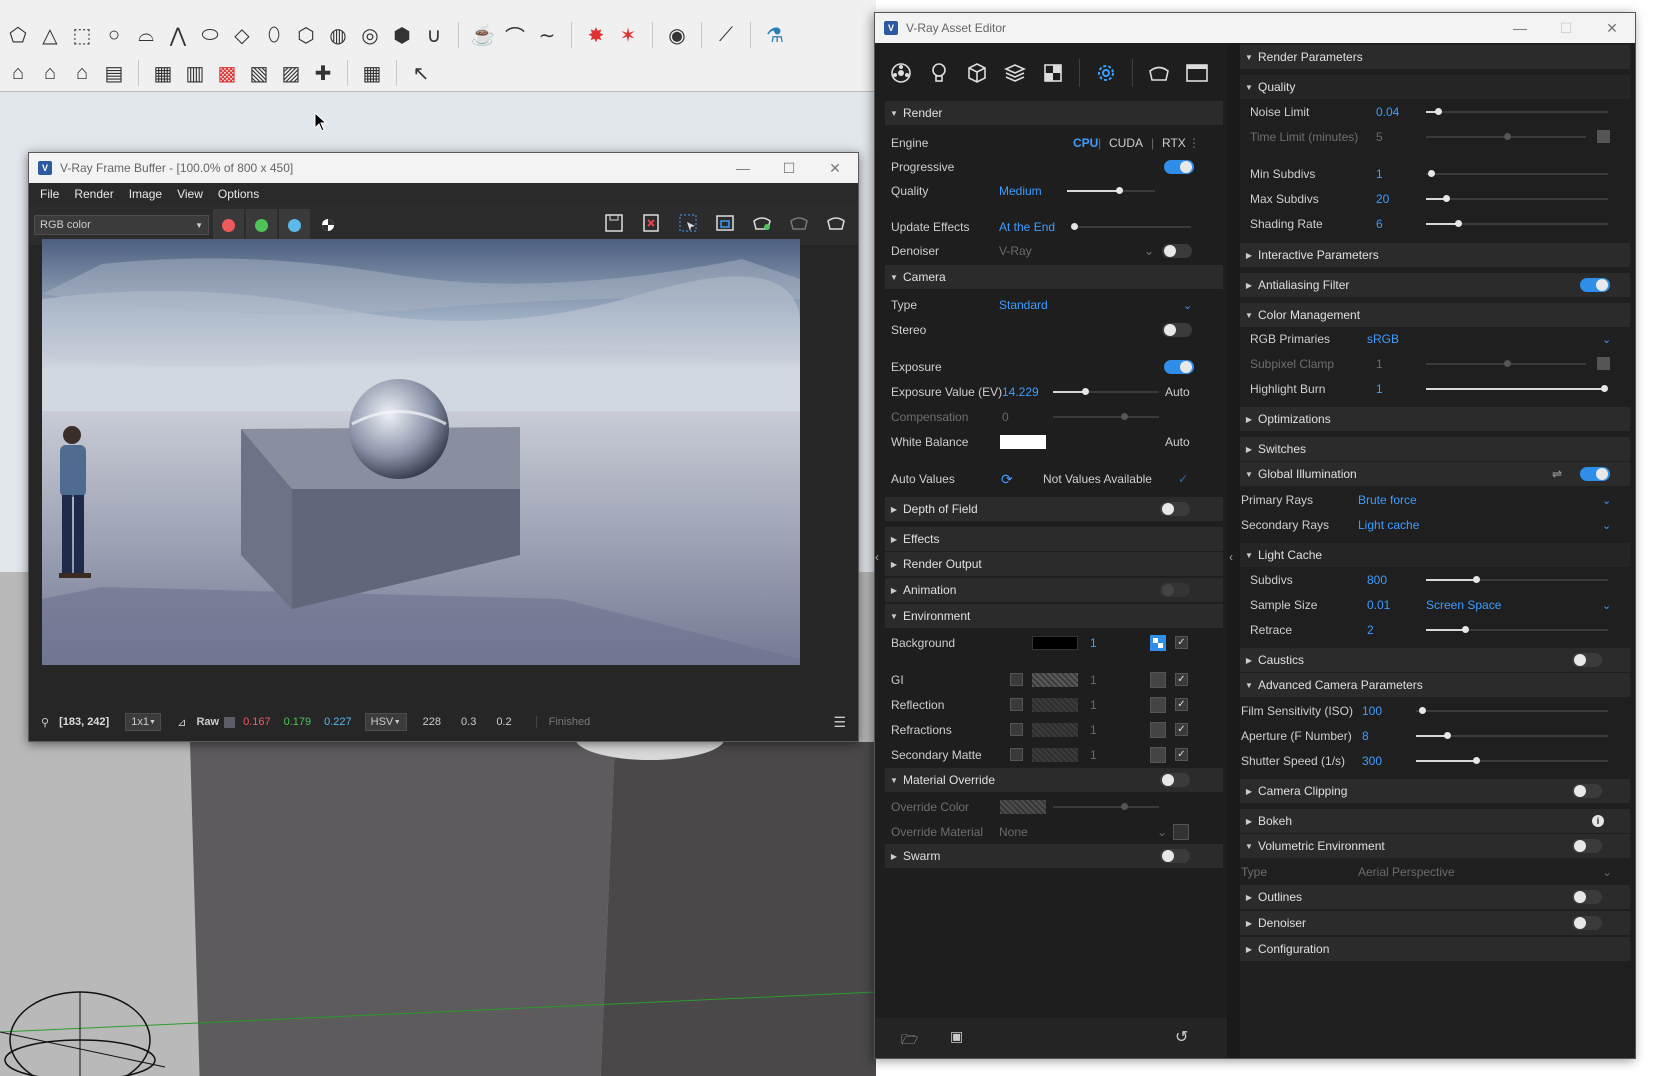 This screenshot has width=1656, height=1076. Describe the element at coordinates (146, 35) in the screenshot. I see `cylinder-icon: ⌓` at that location.